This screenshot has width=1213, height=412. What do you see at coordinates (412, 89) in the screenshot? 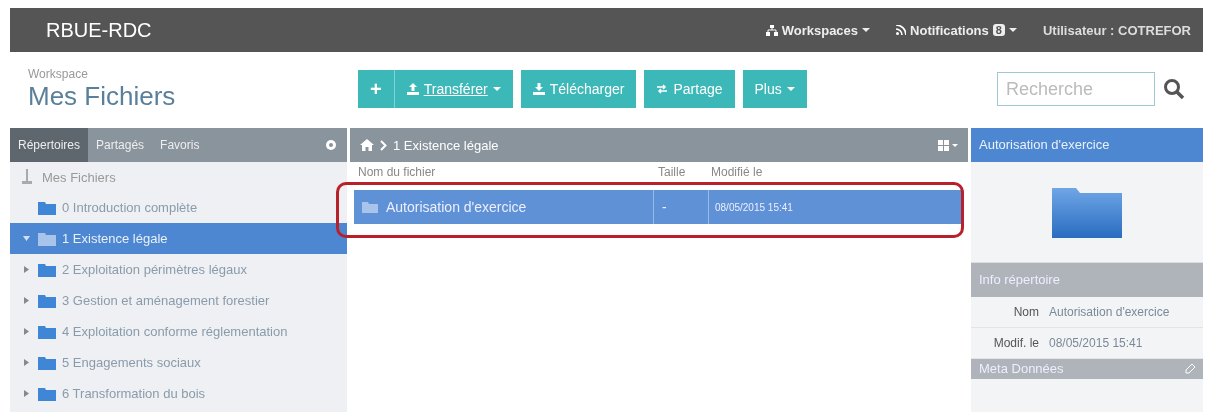
I see `upload-icon` at bounding box center [412, 89].